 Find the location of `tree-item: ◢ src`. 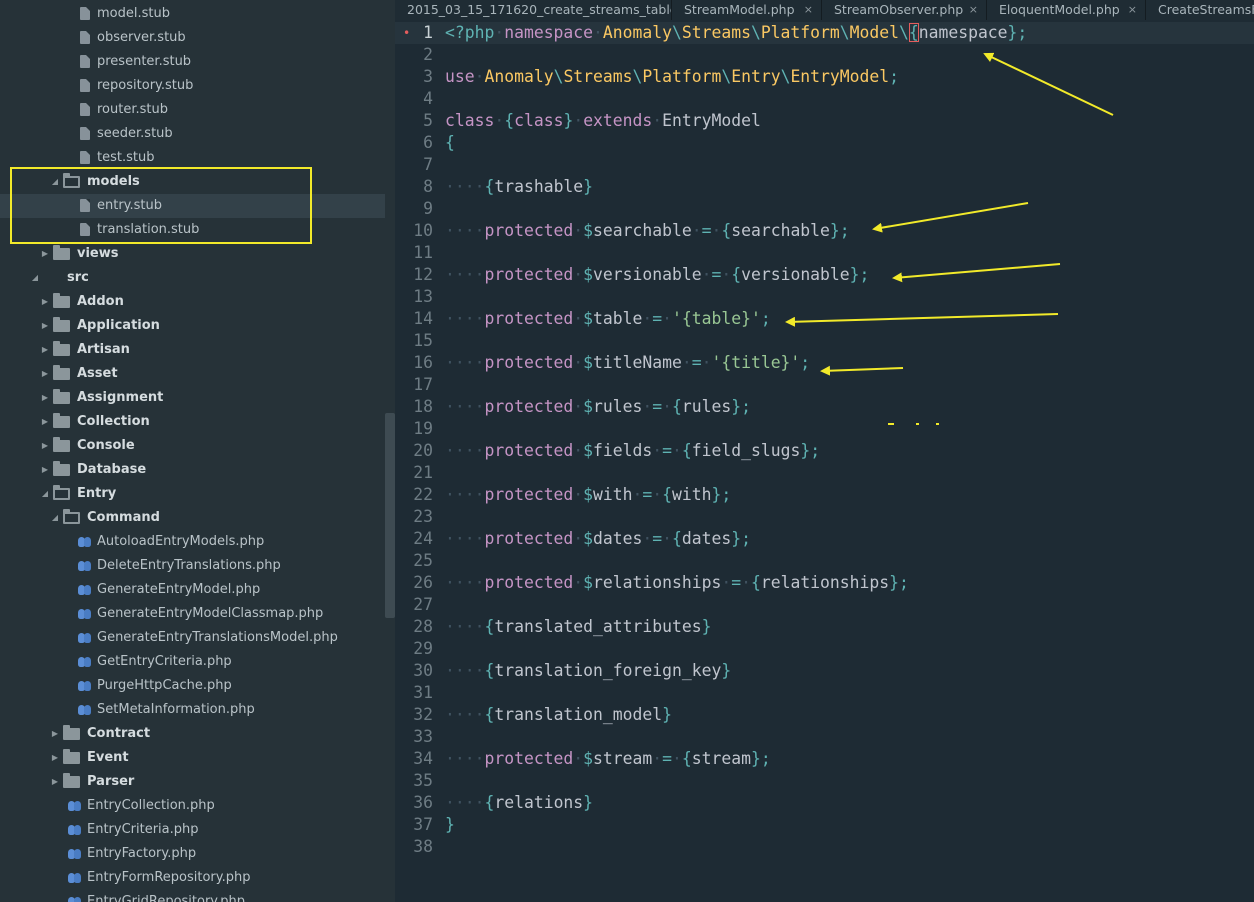

tree-item: ◢ src is located at coordinates (192, 278).